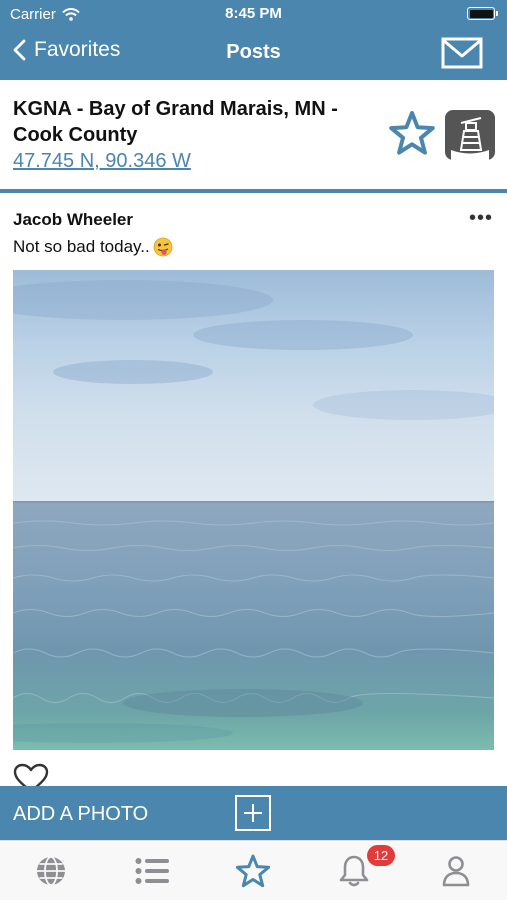 This screenshot has height=900, width=507. Describe the element at coordinates (470, 138) in the screenshot. I see `lighthouse-icon` at that location.